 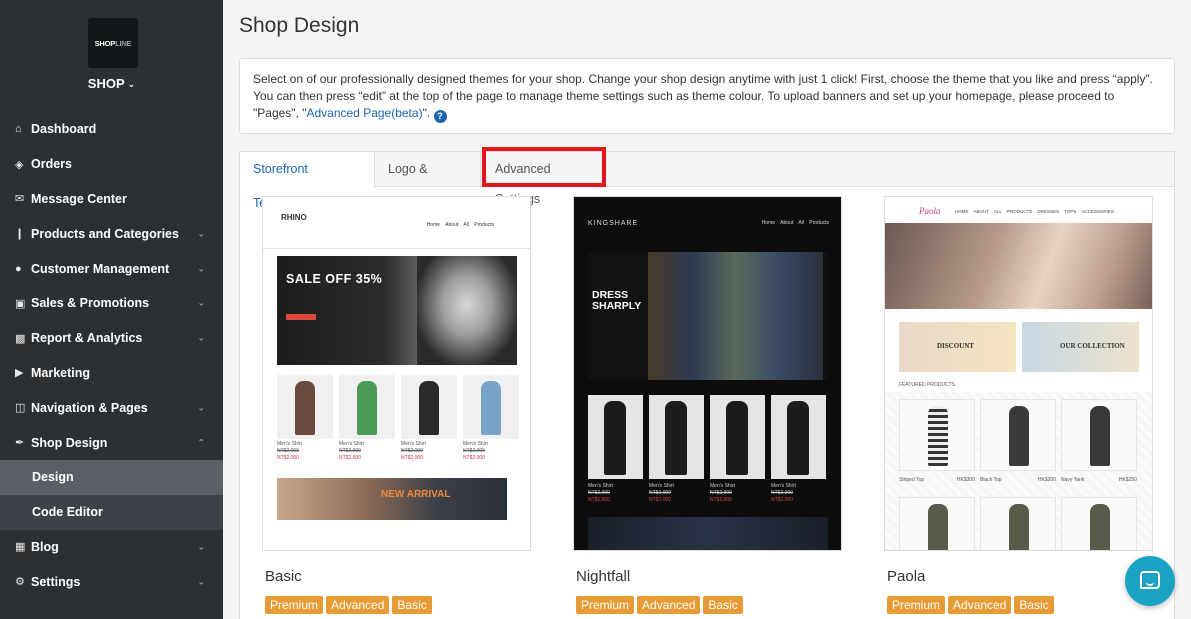 What do you see at coordinates (440, 116) in the screenshot?
I see `help-icon: ?` at bounding box center [440, 116].